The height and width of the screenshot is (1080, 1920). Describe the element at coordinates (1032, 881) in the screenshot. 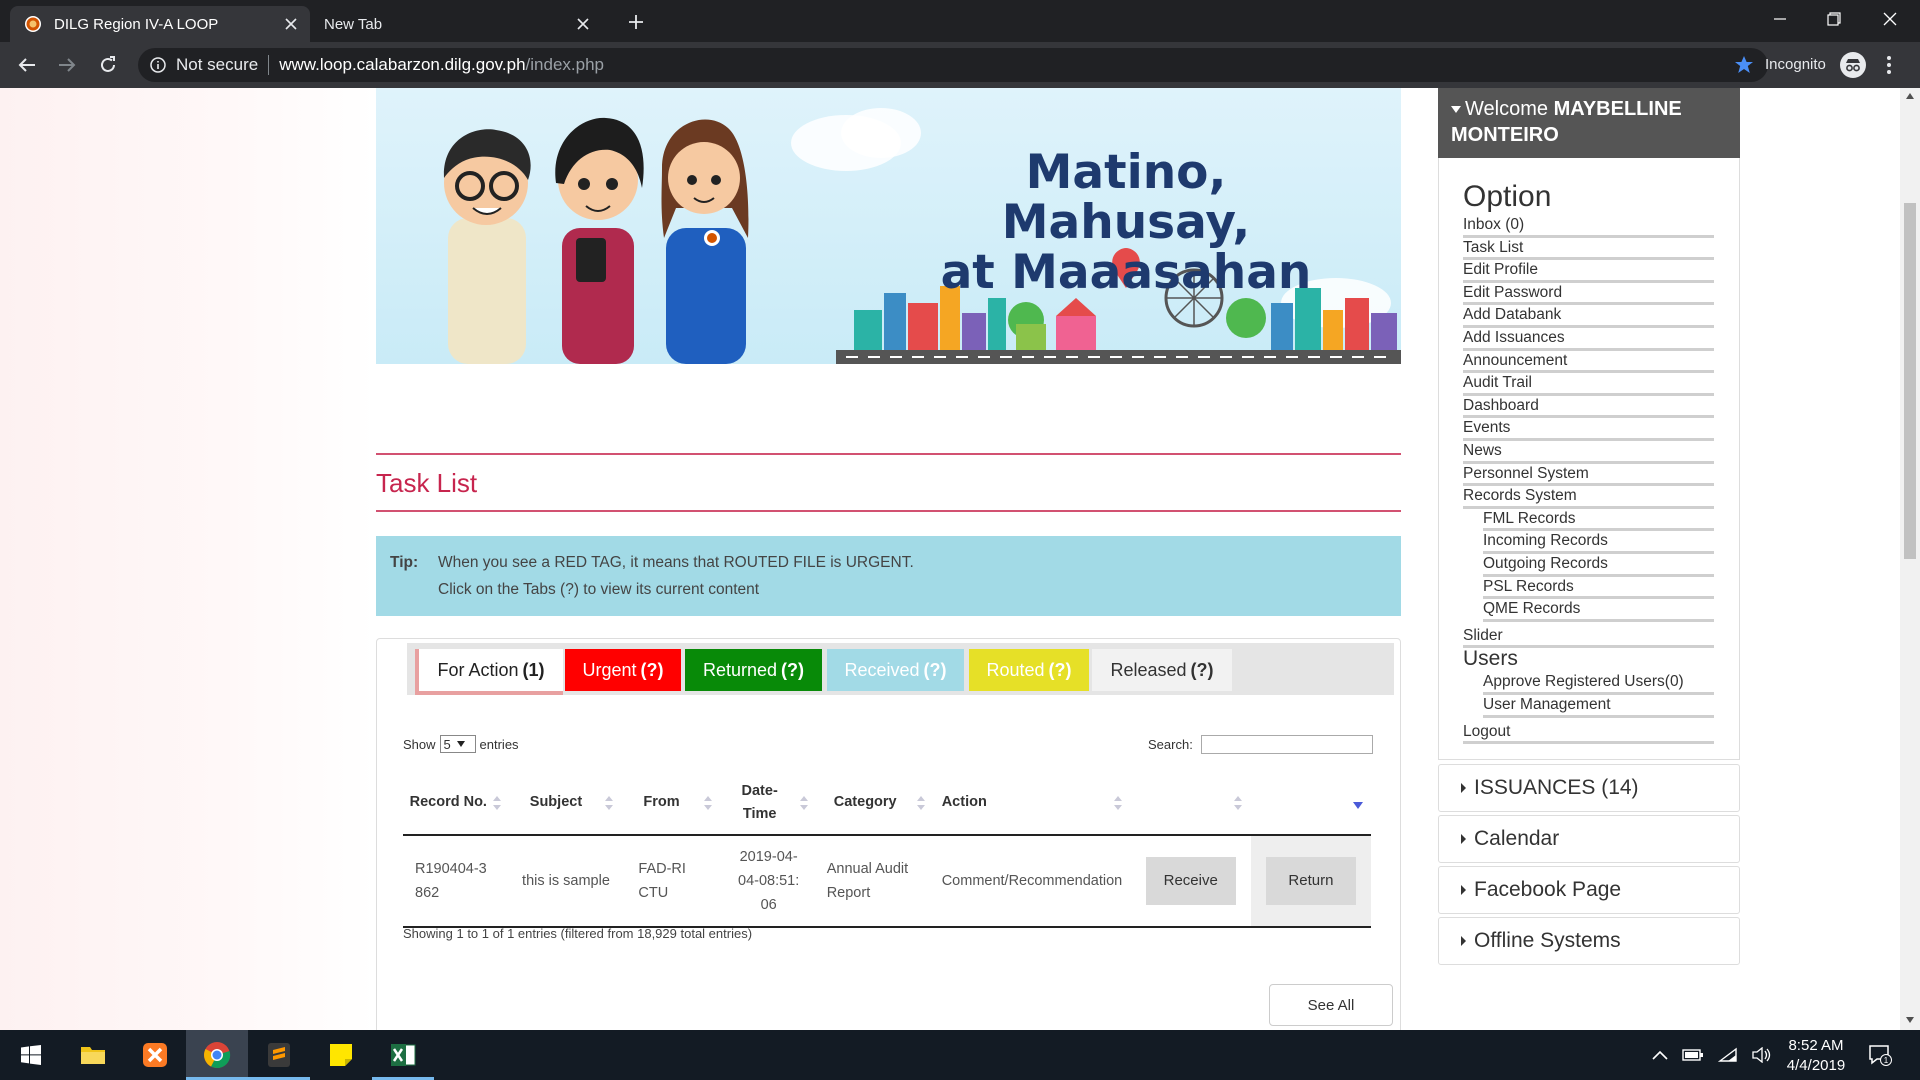

I see `action: Comment/Recommendation` at that location.